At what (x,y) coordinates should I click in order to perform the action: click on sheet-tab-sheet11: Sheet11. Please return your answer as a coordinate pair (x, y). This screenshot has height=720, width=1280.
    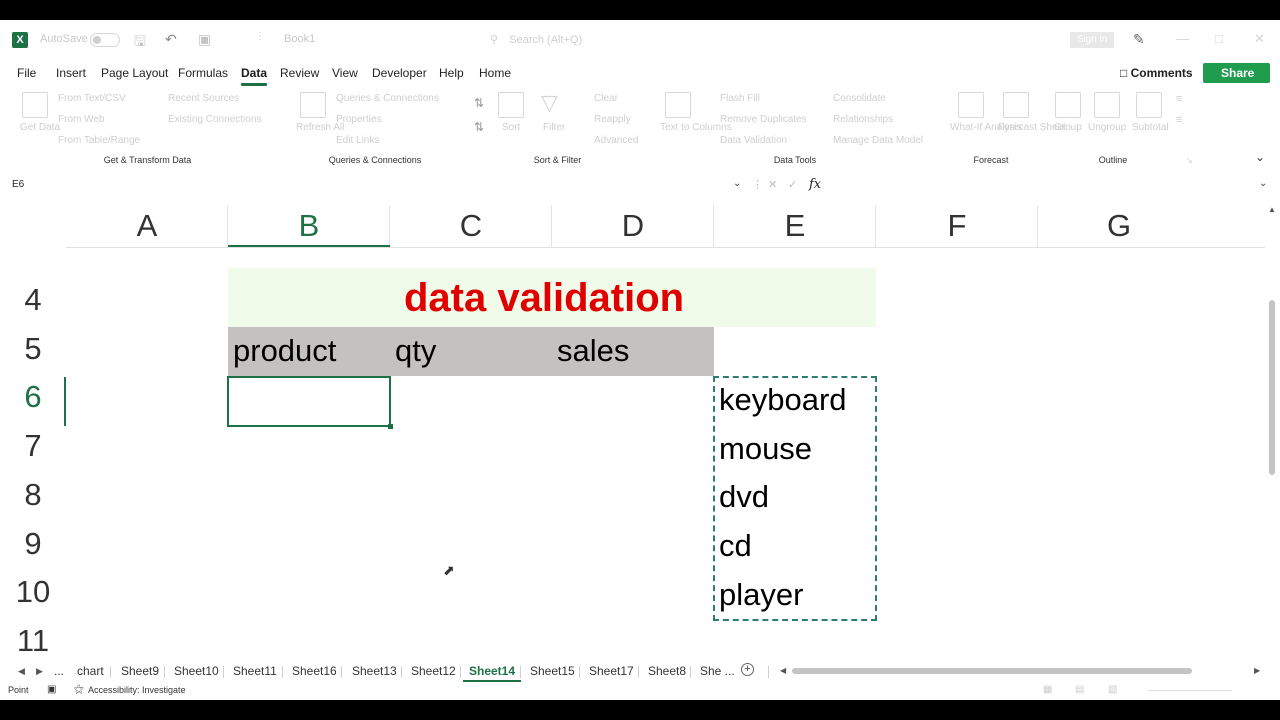
    Looking at the image, I should click on (255, 671).